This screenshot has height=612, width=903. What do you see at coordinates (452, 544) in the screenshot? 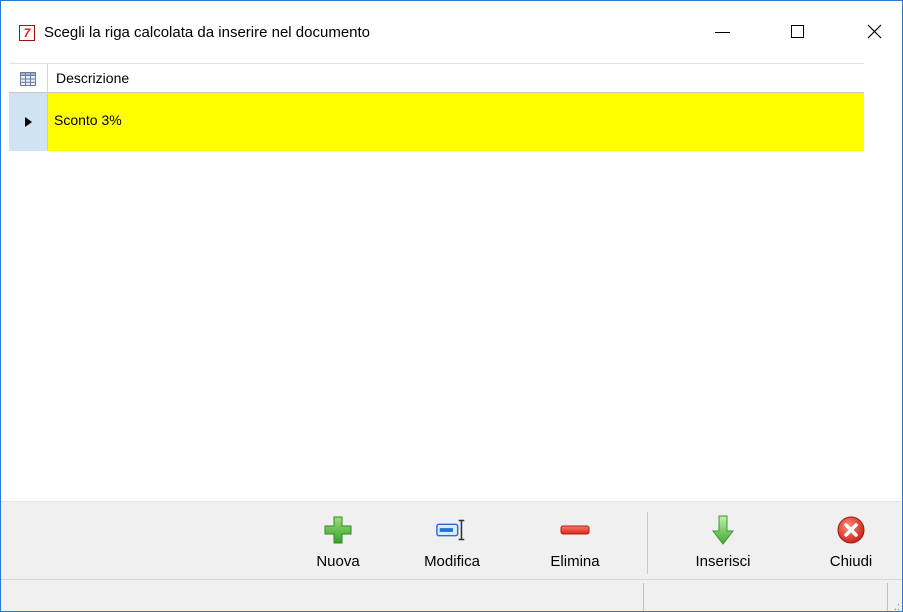
I see `modifica-button: Modifica` at bounding box center [452, 544].